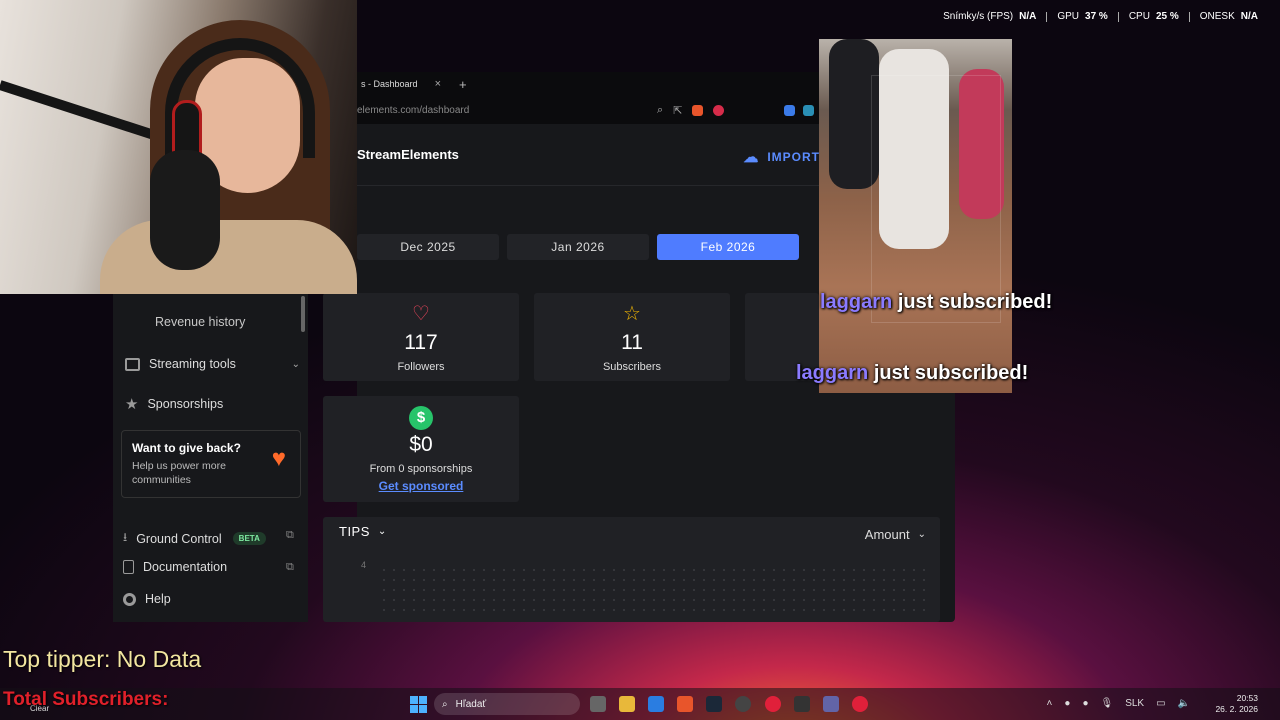  Describe the element at coordinates (128, 567) in the screenshot. I see `document-icon` at that location.